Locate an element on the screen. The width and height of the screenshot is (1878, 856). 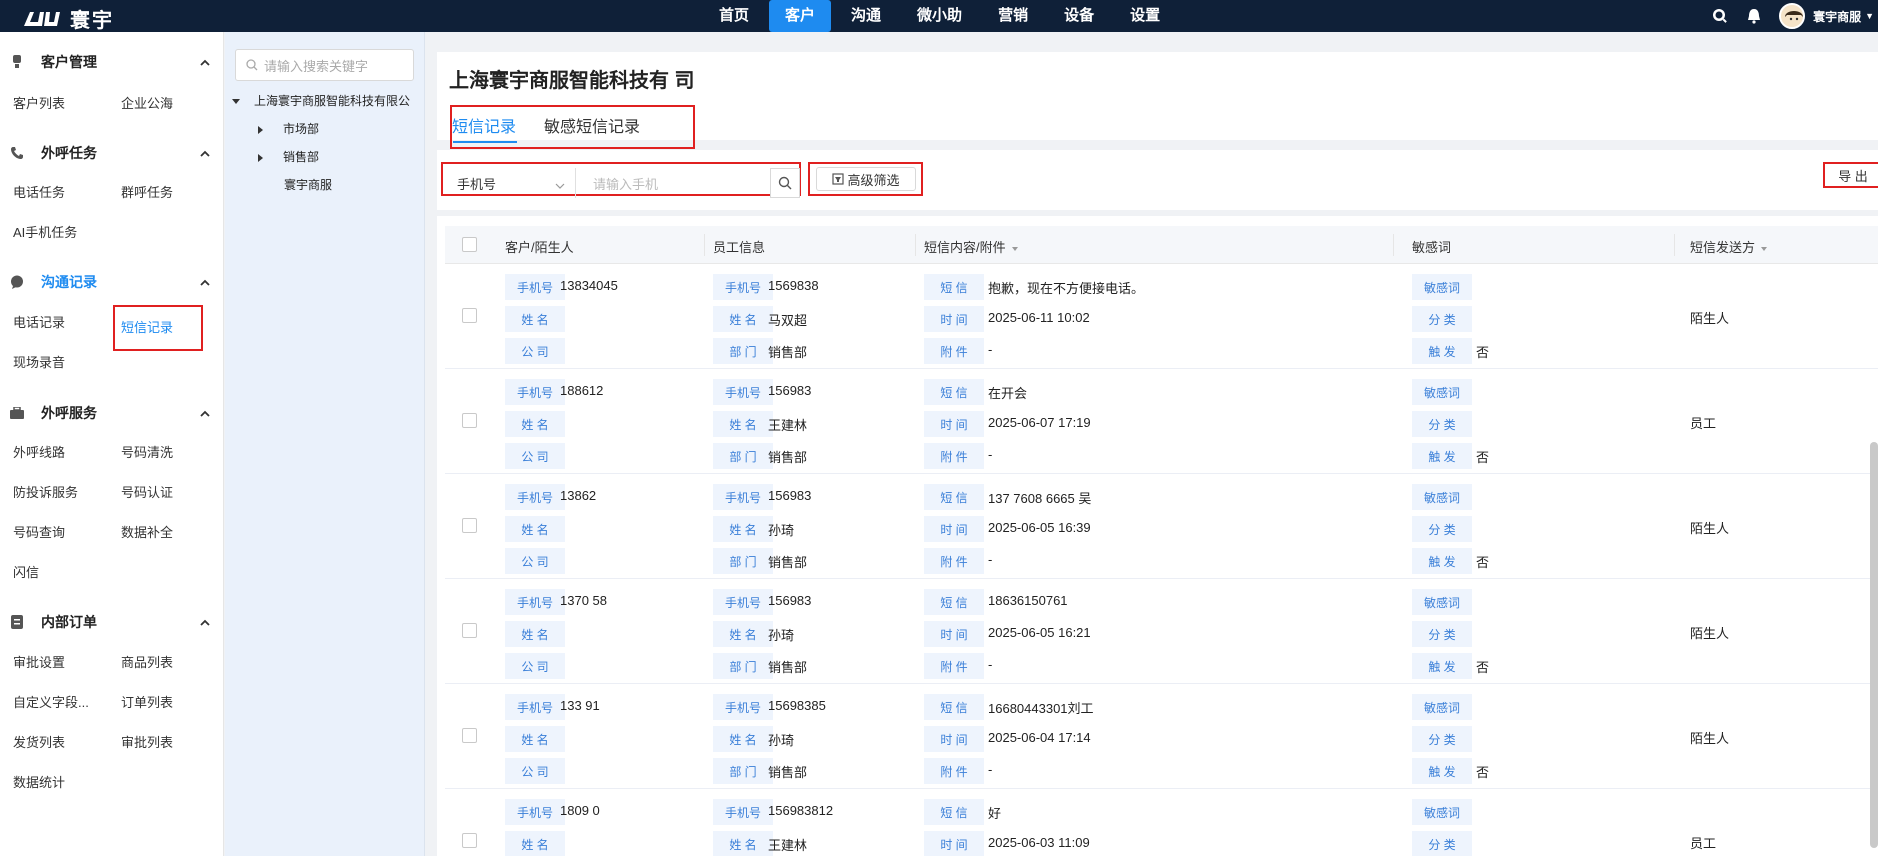
avatar is located at coordinates (1792, 16).